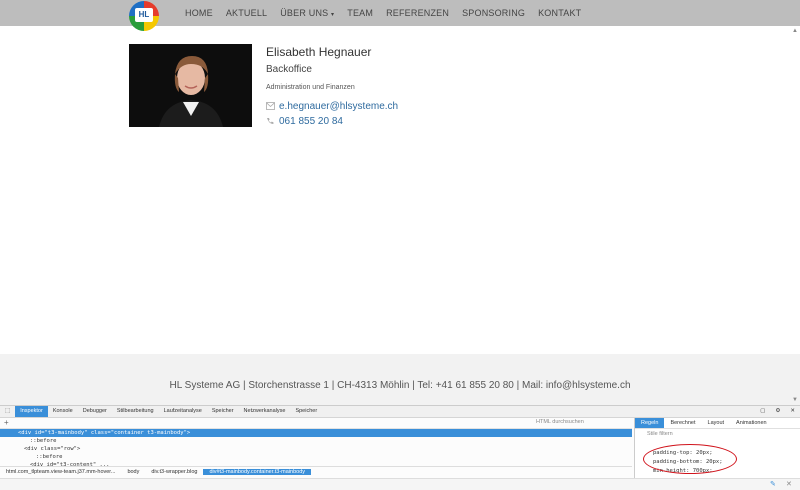 Image resolution: width=800 pixels, height=490 pixels. What do you see at coordinates (333, 15) in the screenshot?
I see `chevron-down-icon: ▾` at bounding box center [333, 15].